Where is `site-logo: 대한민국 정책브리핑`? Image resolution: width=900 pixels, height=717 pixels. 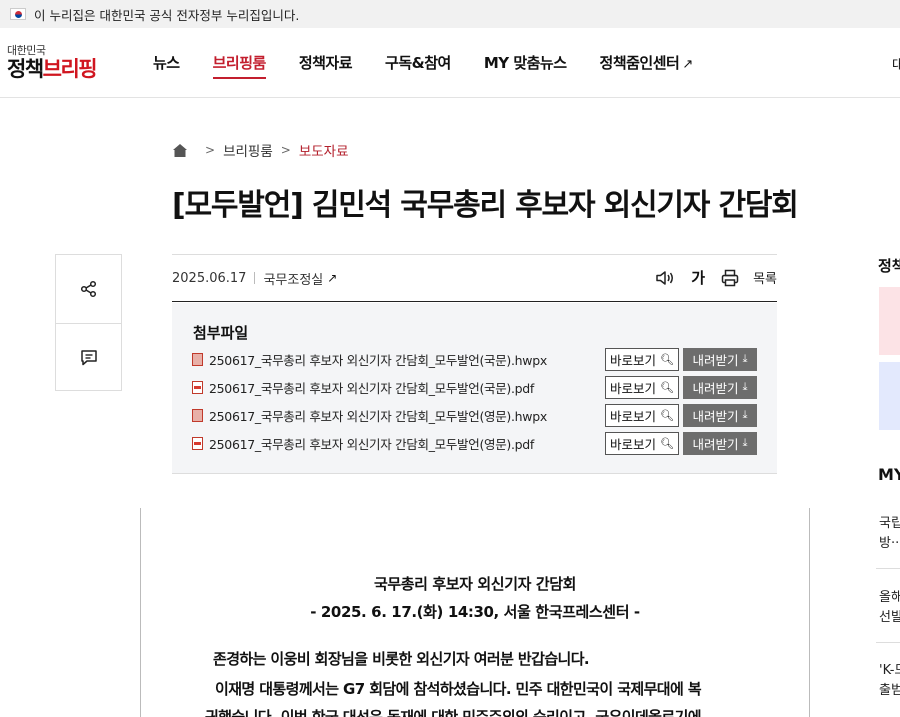 site-logo: 대한민국 정책브리핑 is located at coordinates (52, 61).